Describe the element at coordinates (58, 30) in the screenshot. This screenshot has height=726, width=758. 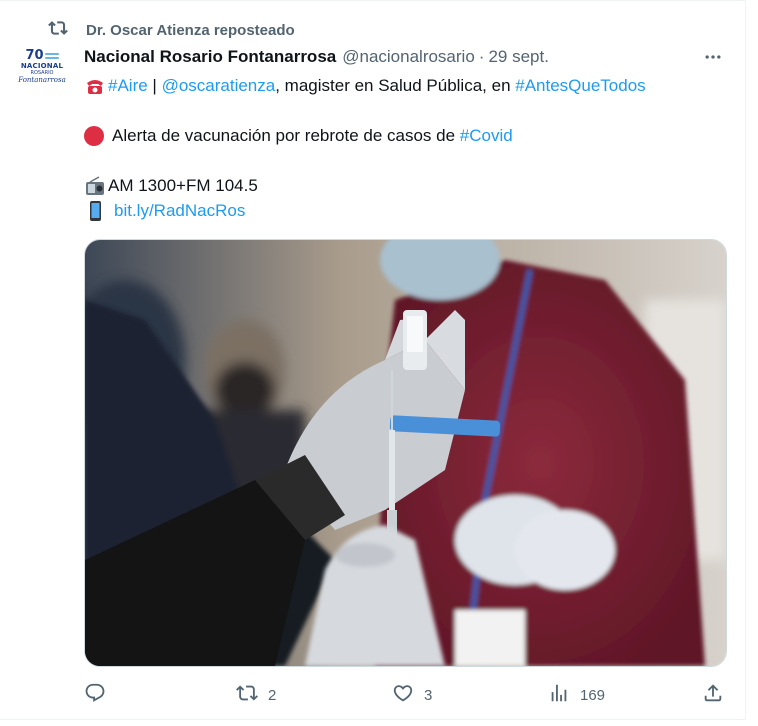
I see `repost-icon` at that location.